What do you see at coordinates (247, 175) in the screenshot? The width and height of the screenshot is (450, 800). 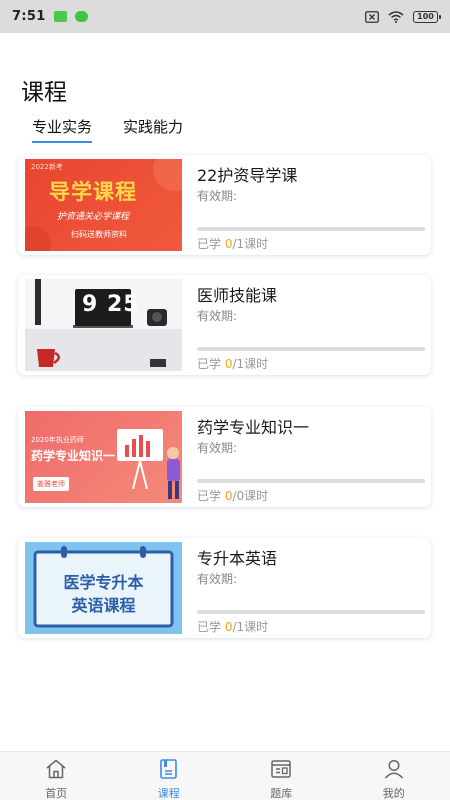 I see `course-title: 22护资导学课` at bounding box center [247, 175].